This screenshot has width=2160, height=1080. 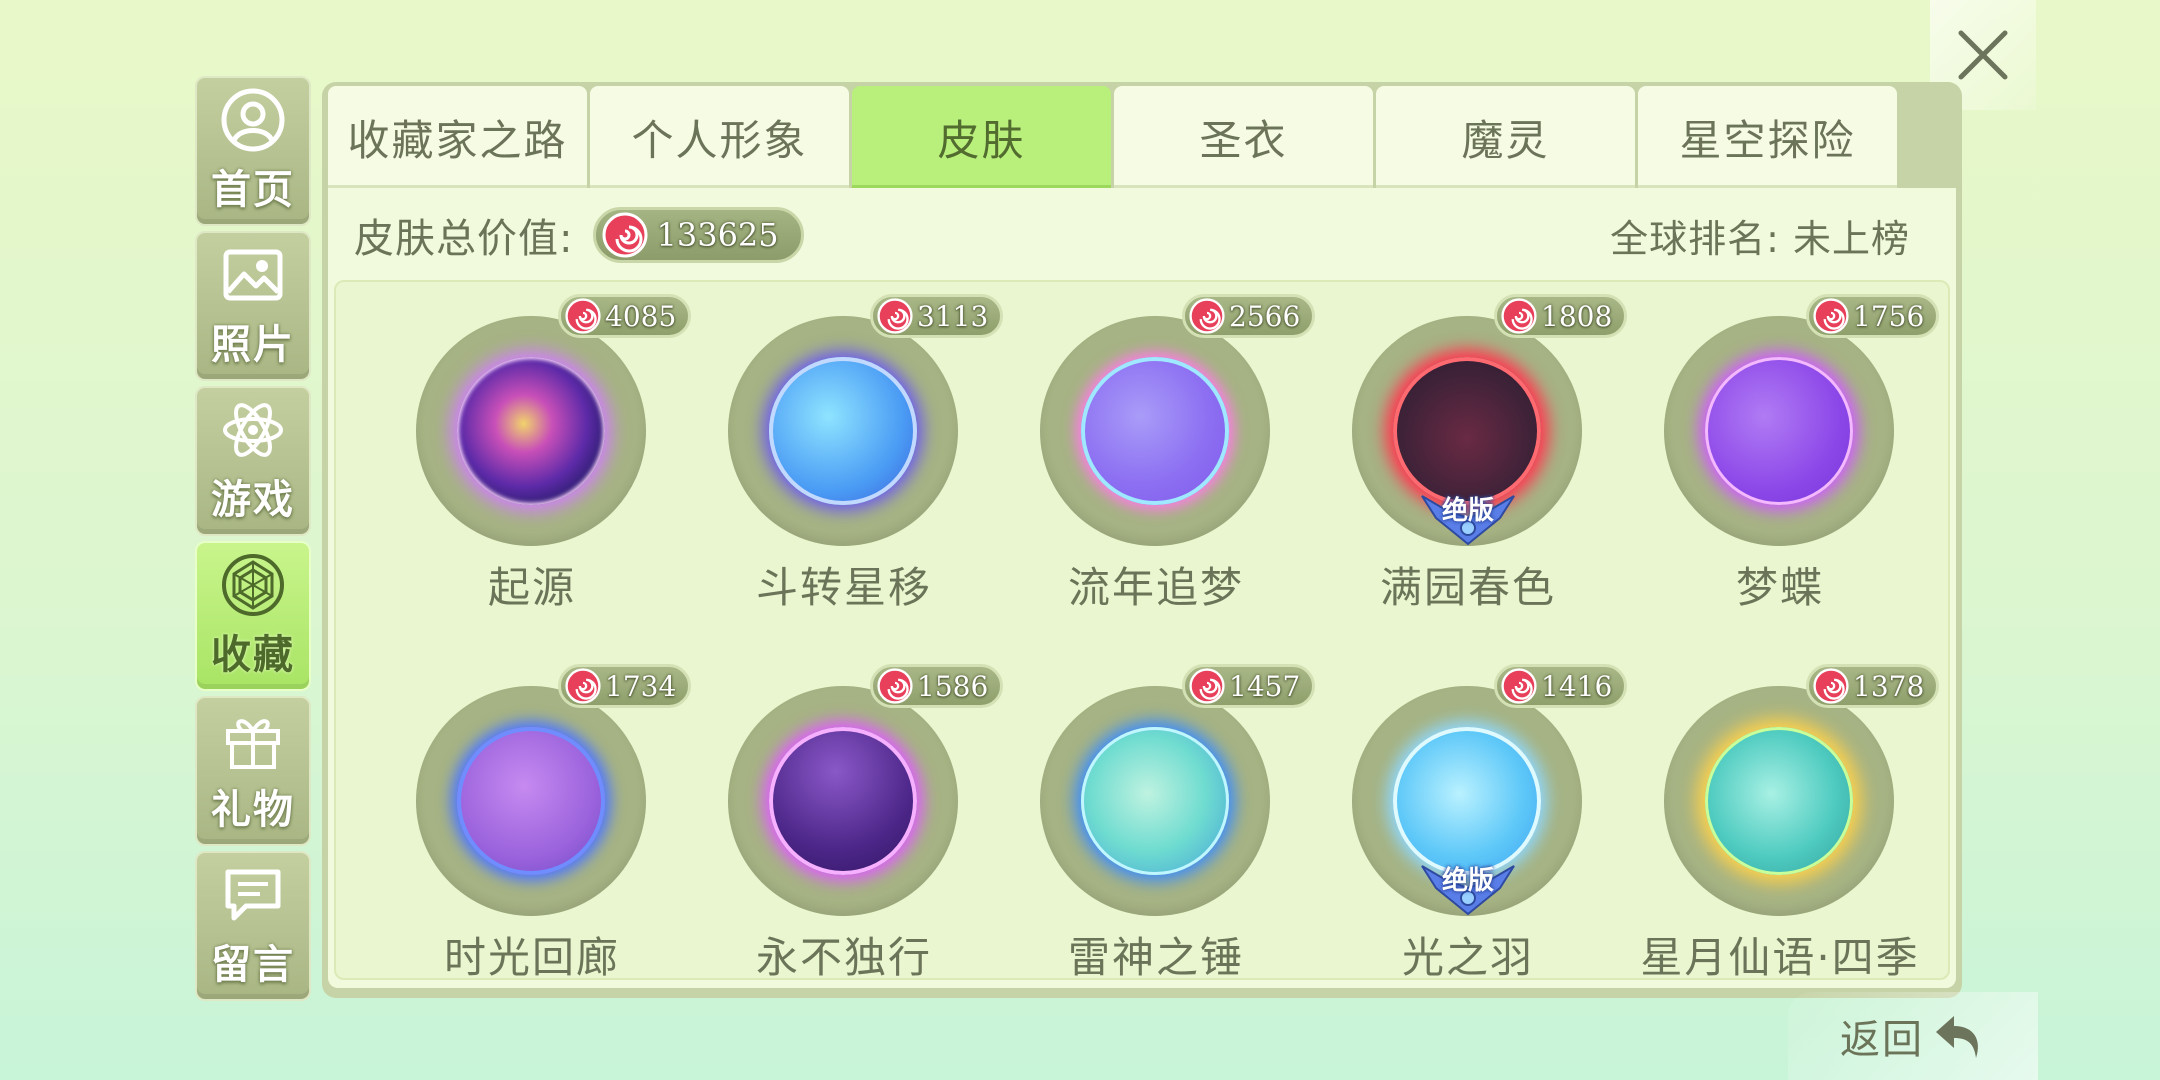 I want to click on price-badge: 1416, so click(x=1561, y=686).